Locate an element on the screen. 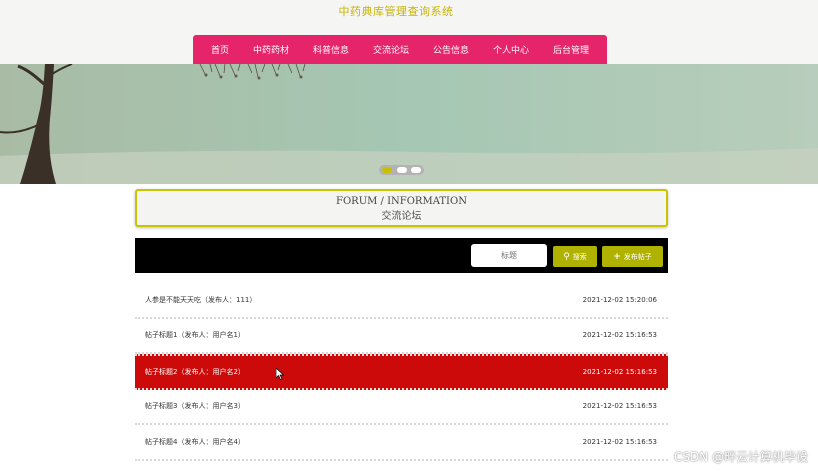  forum-title-cn: 交流论坛 is located at coordinates (401, 216).